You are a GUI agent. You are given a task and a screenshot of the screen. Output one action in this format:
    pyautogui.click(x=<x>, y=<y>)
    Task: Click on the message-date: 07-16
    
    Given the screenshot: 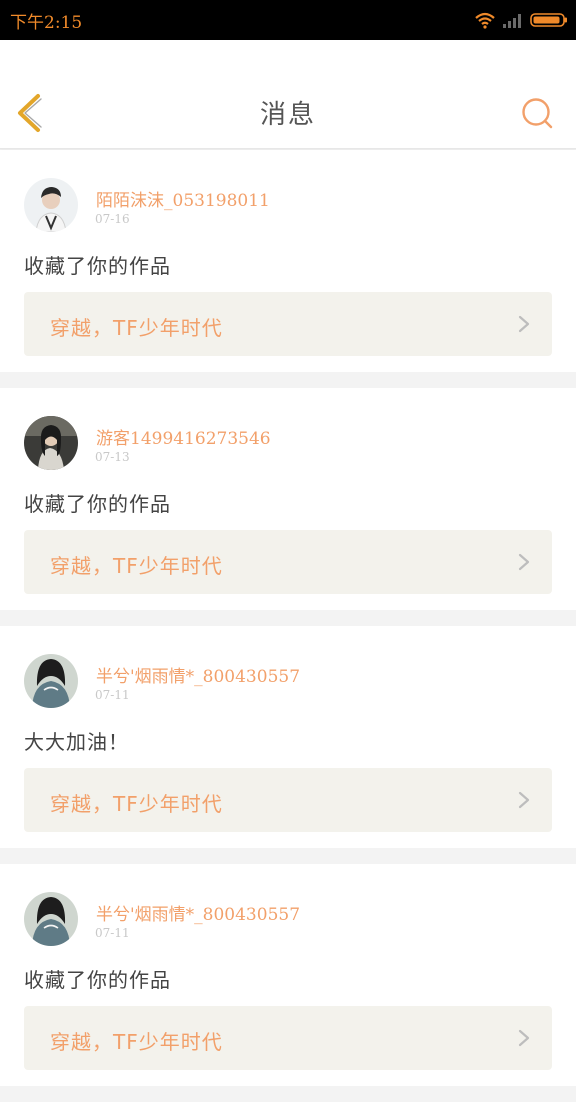 What is the action you would take?
    pyautogui.click(x=112, y=219)
    